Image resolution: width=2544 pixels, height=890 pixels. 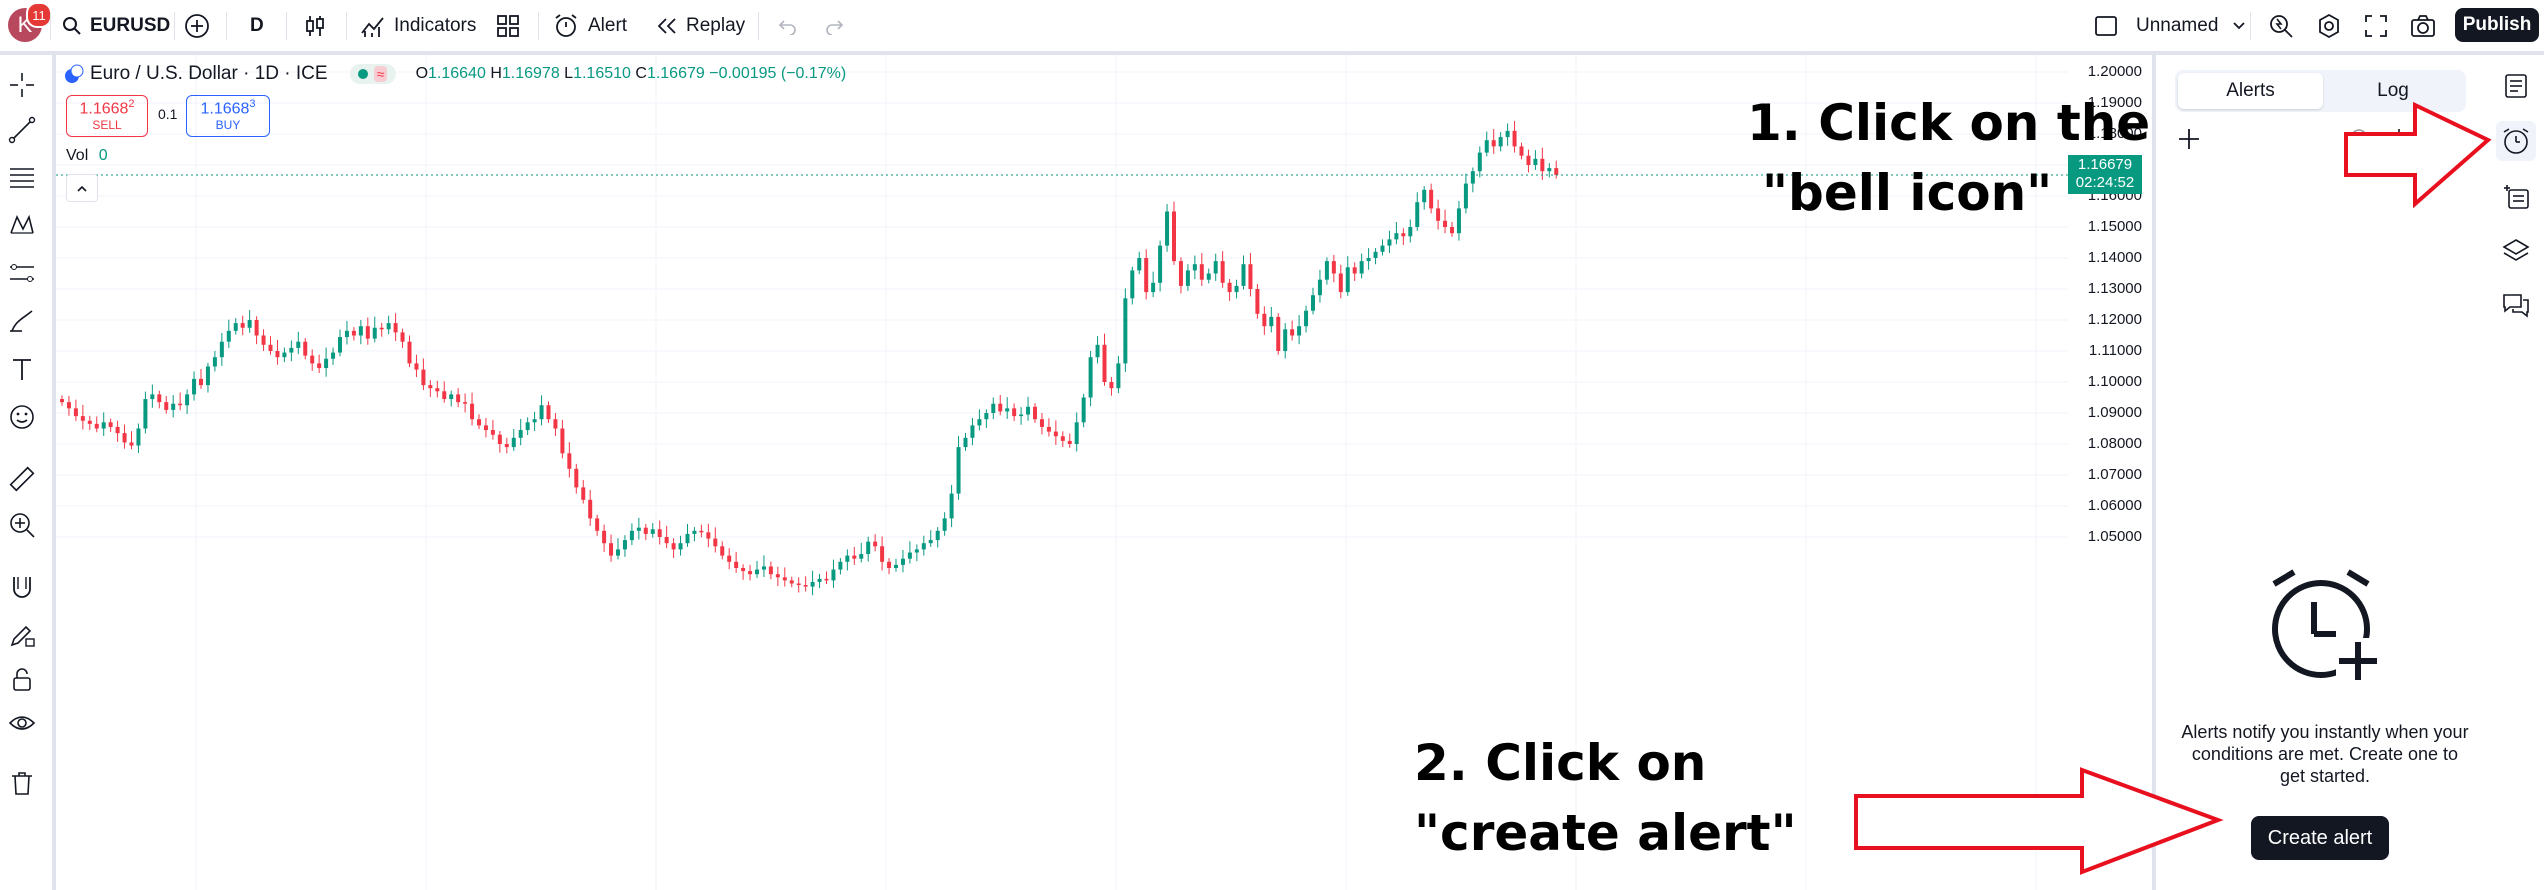 What do you see at coordinates (2418, 155) in the screenshot?
I see `arrow-to-bell-icon` at bounding box center [2418, 155].